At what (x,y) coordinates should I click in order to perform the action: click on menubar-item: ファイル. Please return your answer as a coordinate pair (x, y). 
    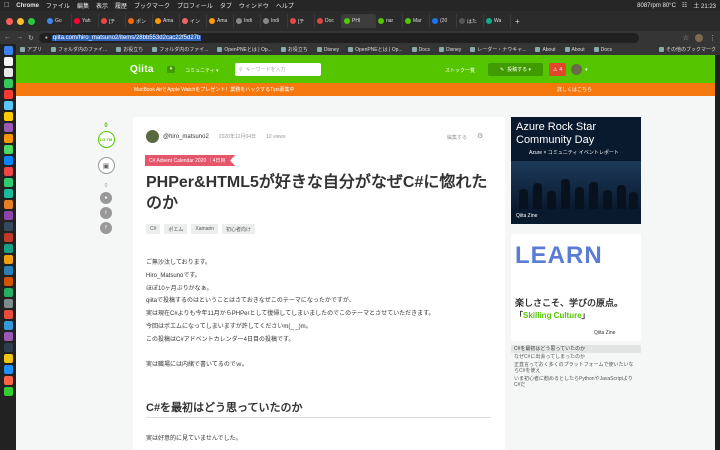
    Looking at the image, I should click on (58, 5).